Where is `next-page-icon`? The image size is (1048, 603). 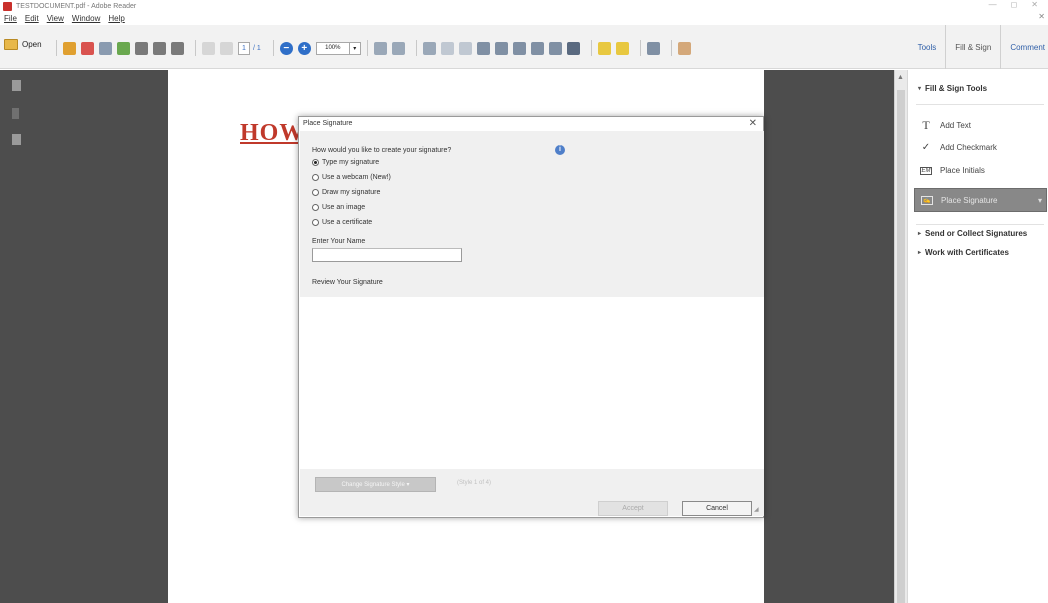 next-page-icon is located at coordinates (226, 48).